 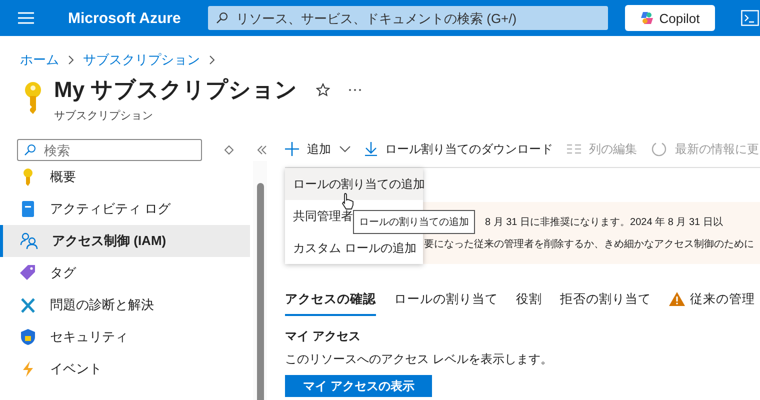 What do you see at coordinates (292, 149) in the screenshot?
I see `plus-icon` at bounding box center [292, 149].